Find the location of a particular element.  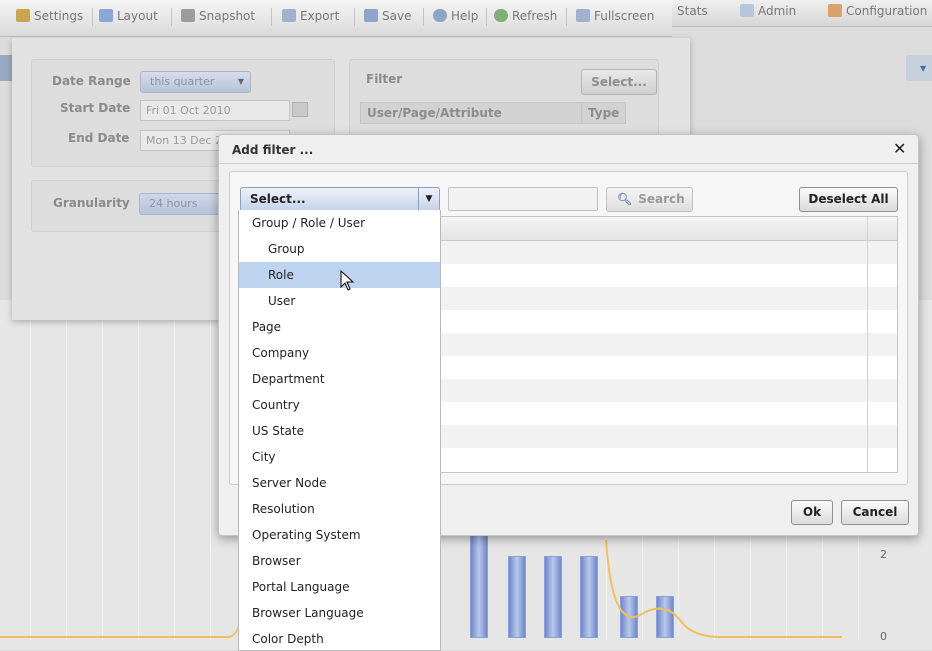

dropdown-item-browser-language: Browser Language is located at coordinates (339, 613).